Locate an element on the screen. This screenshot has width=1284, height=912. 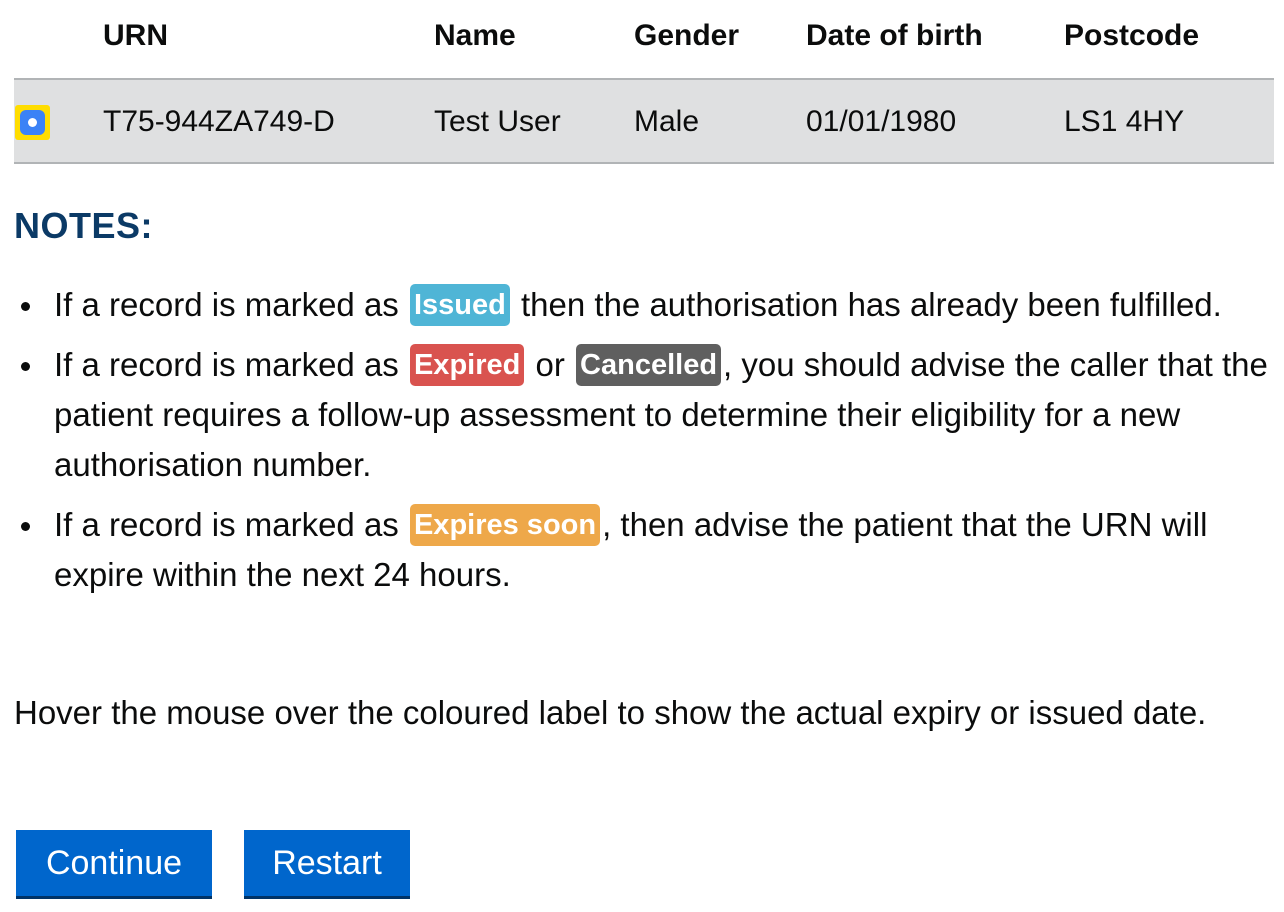
continue-button: Continue is located at coordinates (114, 863).